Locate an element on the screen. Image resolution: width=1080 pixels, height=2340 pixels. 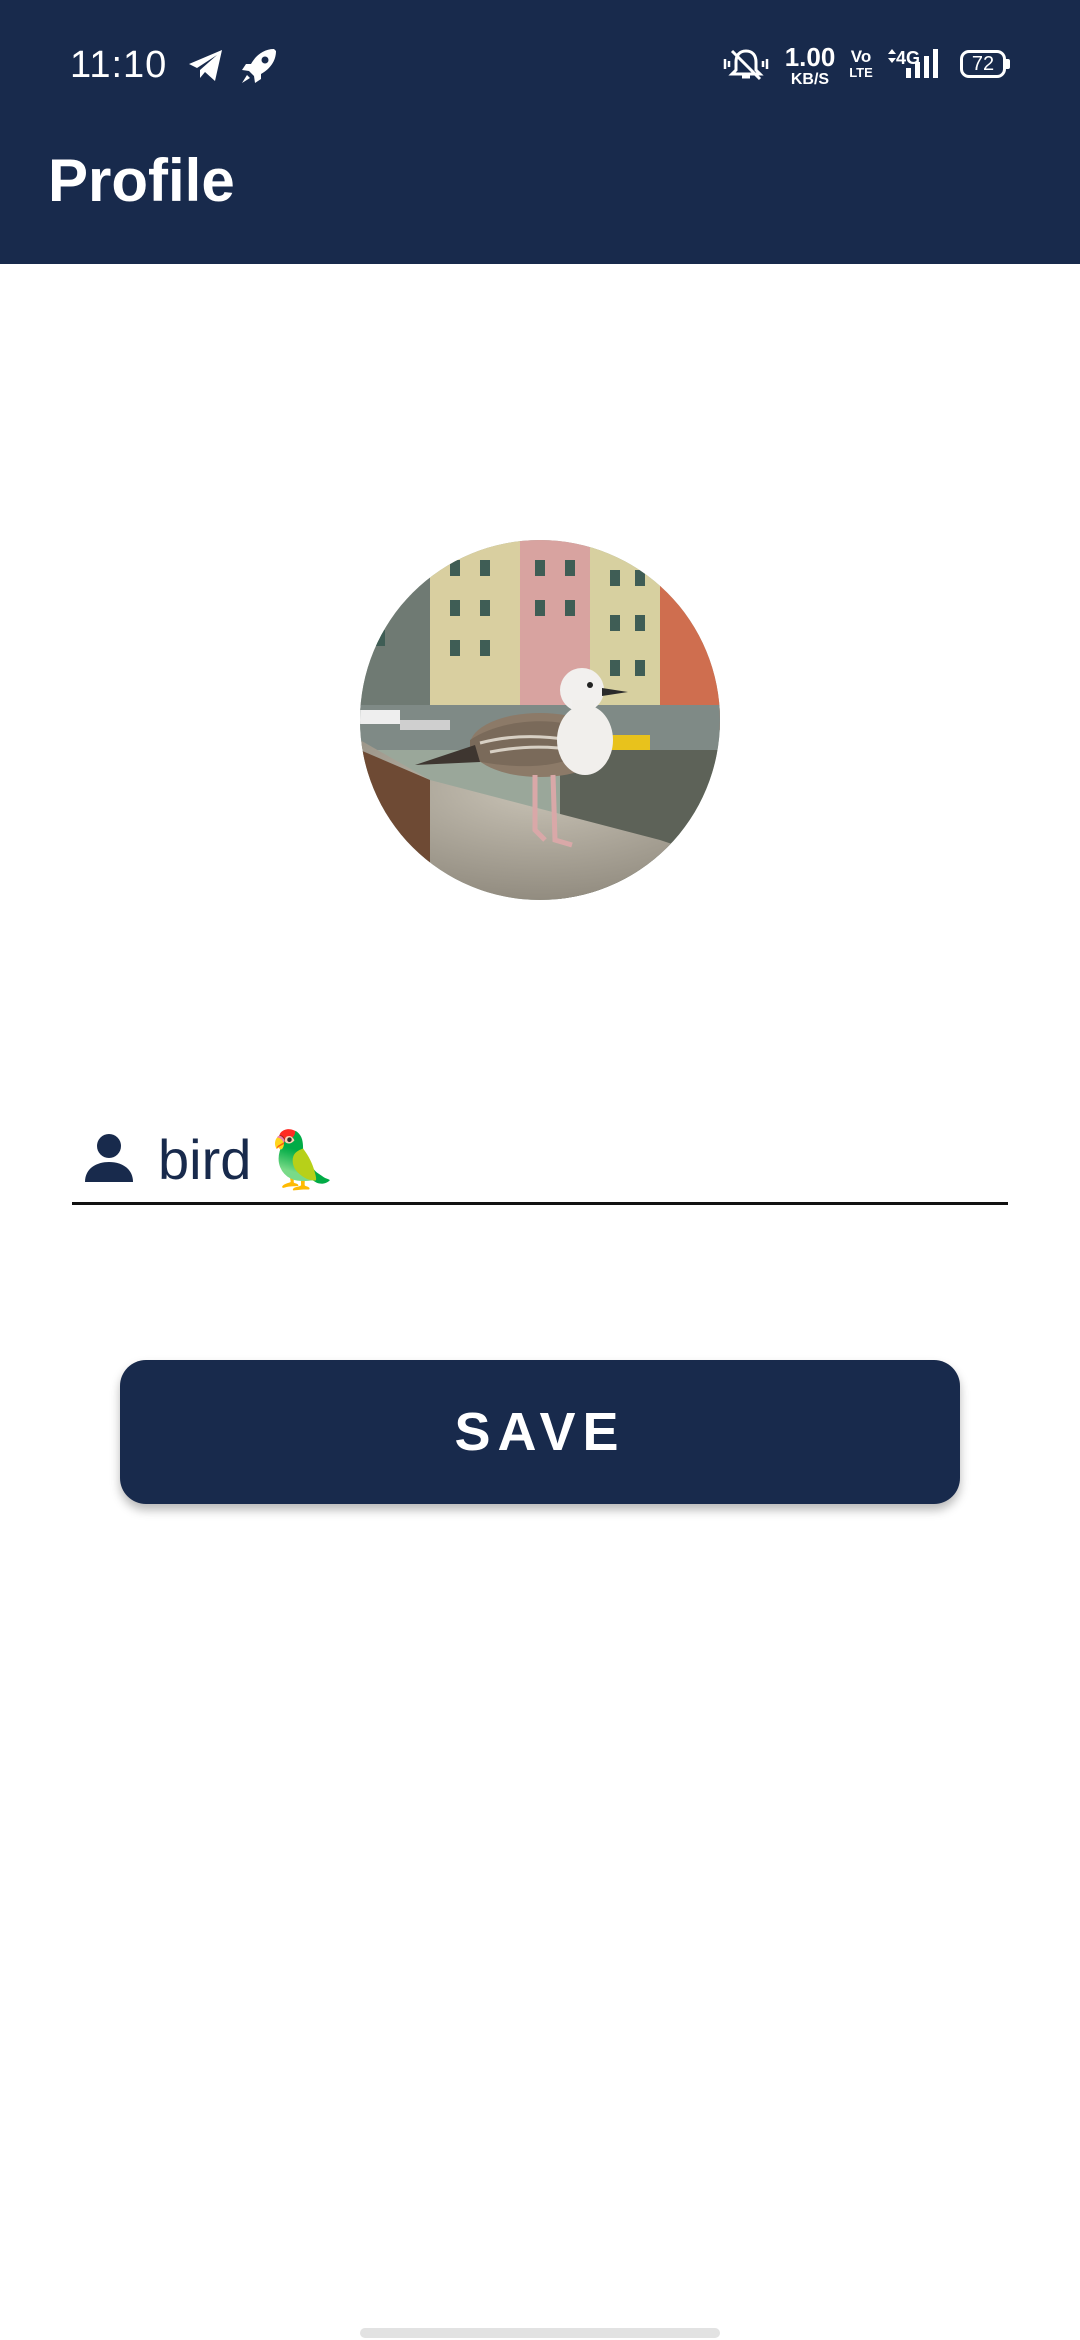
network-speed: 1.00 KB/S is located at coordinates (810, 66).